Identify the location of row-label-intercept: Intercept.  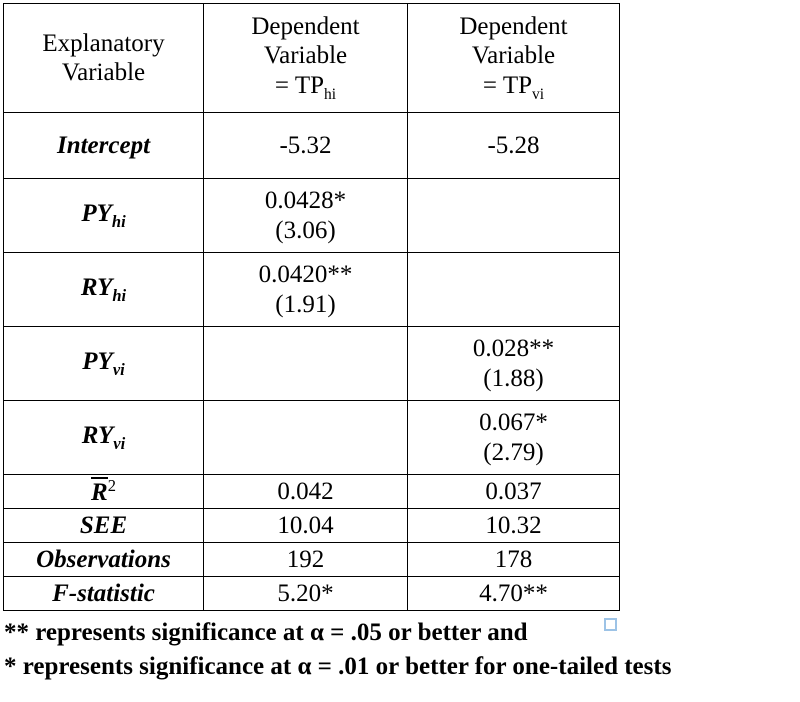
(103, 145).